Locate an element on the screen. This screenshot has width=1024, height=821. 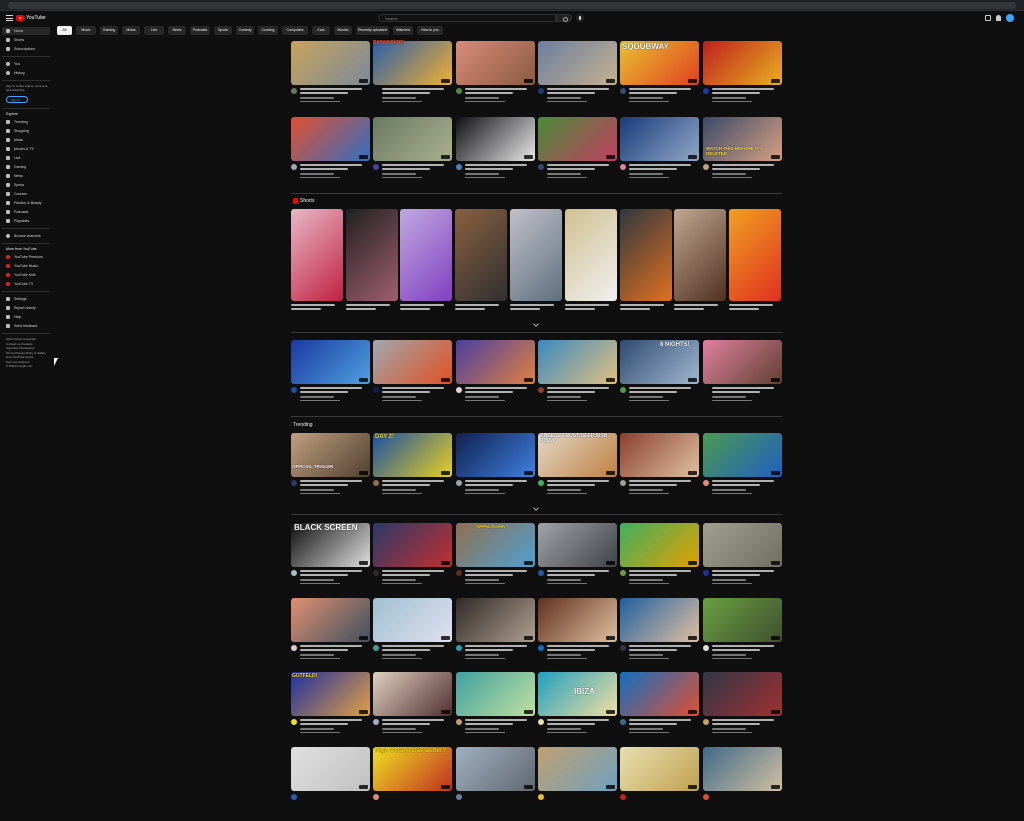
sidebar-settings-1: Report history is located at coordinates (26, 308).